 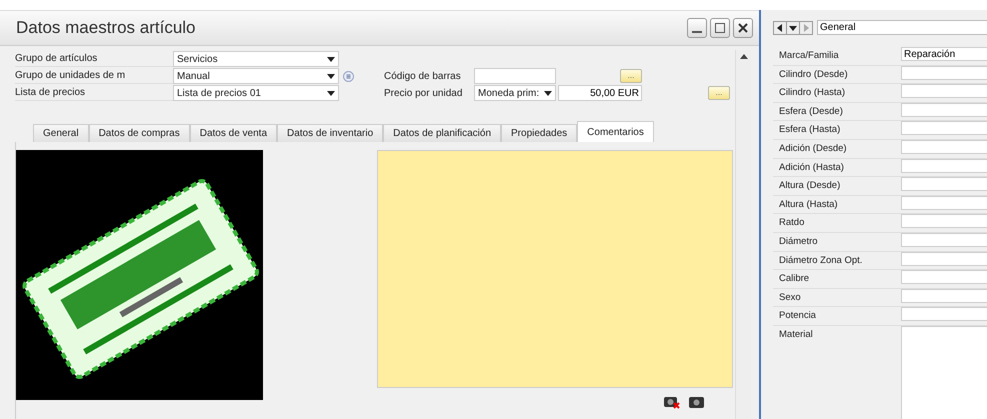 What do you see at coordinates (902, 27) in the screenshot?
I see `category-field: General` at bounding box center [902, 27].